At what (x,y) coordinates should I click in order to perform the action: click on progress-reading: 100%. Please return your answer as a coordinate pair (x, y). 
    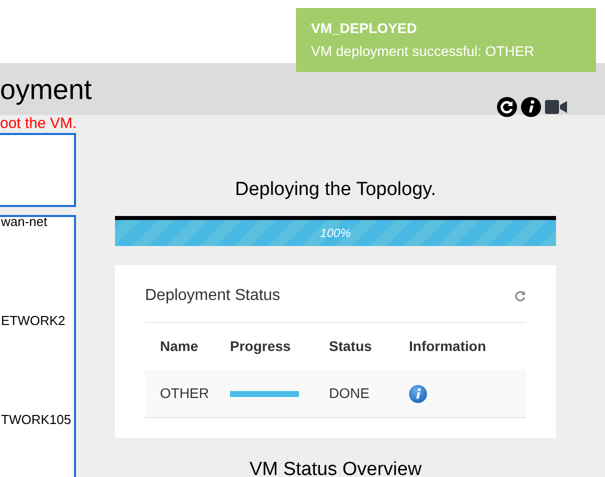
    Looking at the image, I should click on (335, 233).